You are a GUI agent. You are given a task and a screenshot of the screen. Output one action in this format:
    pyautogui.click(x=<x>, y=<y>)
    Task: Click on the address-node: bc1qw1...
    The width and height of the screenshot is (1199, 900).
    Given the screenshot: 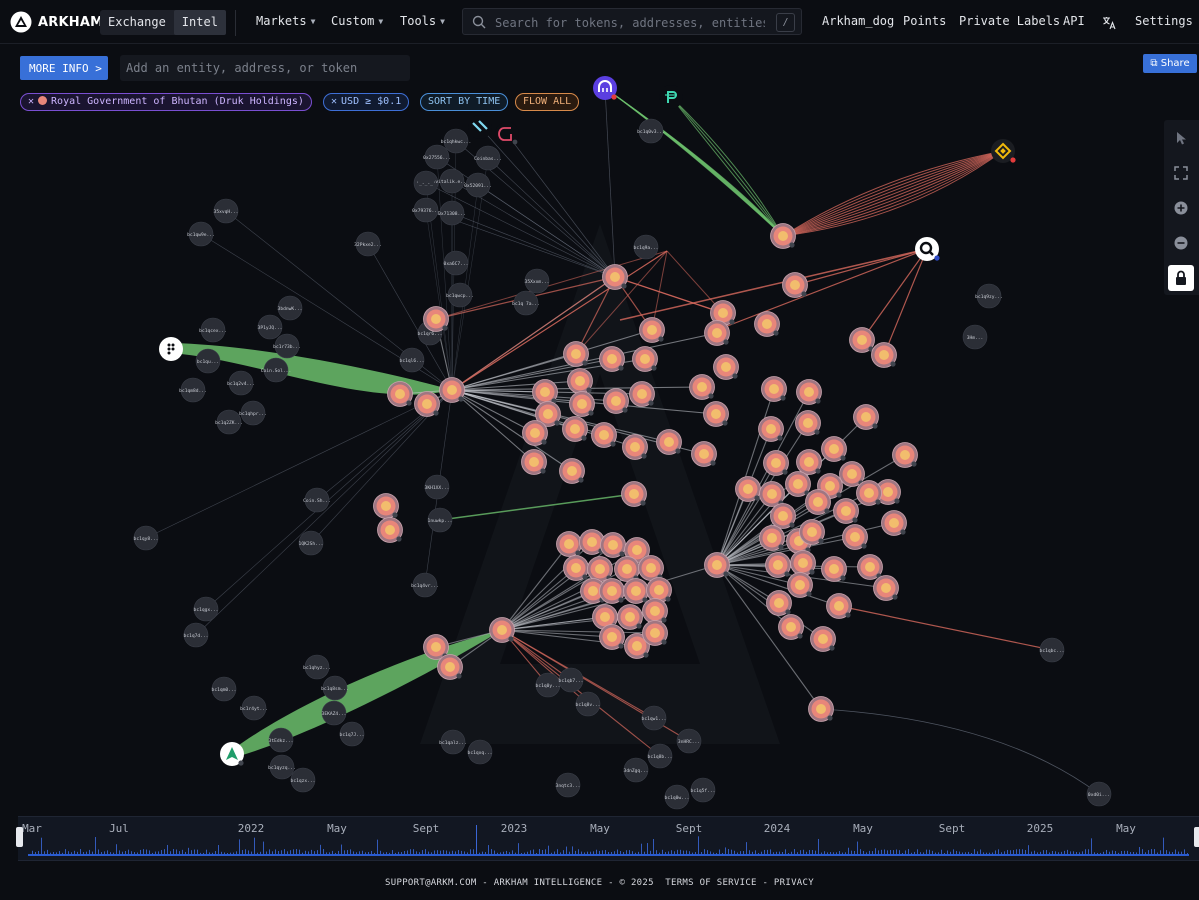 What is the action you would take?
    pyautogui.click(x=654, y=718)
    